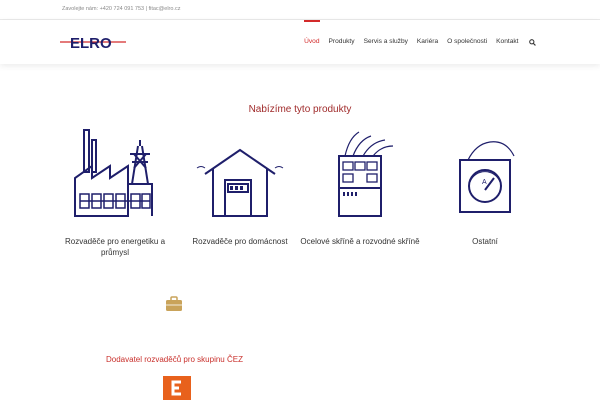 This screenshot has height=405, width=600. Describe the element at coordinates (530, 42) in the screenshot. I see `search-icon` at that location.